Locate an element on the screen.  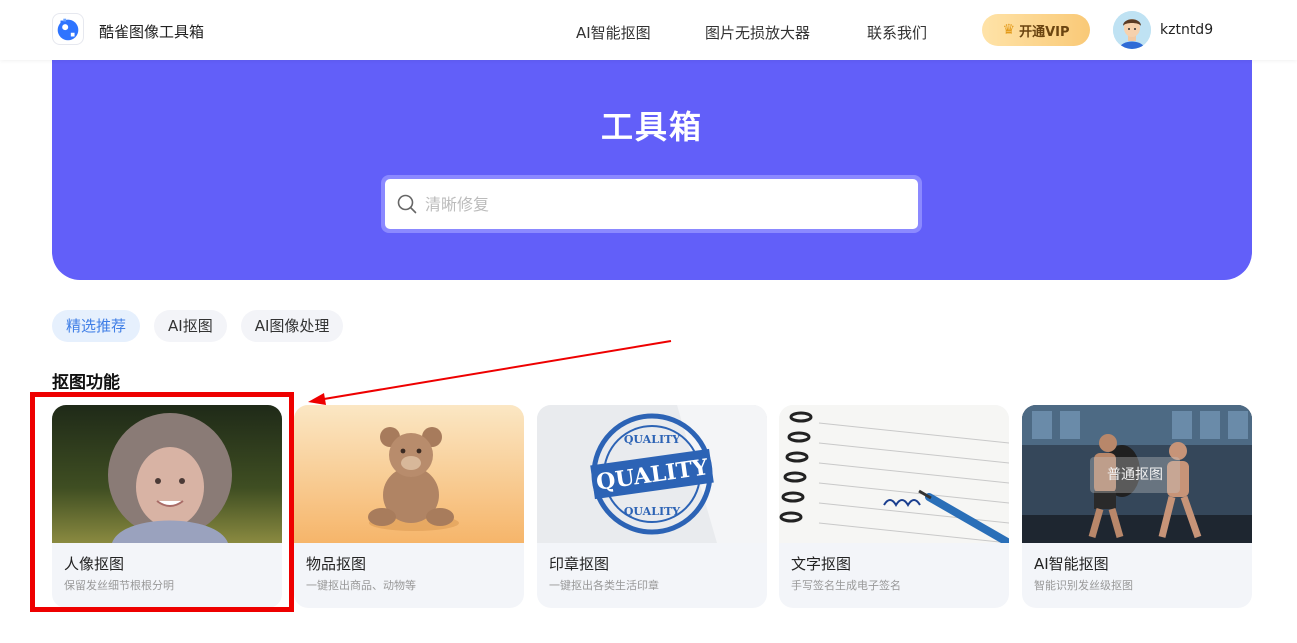
search-box is located at coordinates (651, 204).